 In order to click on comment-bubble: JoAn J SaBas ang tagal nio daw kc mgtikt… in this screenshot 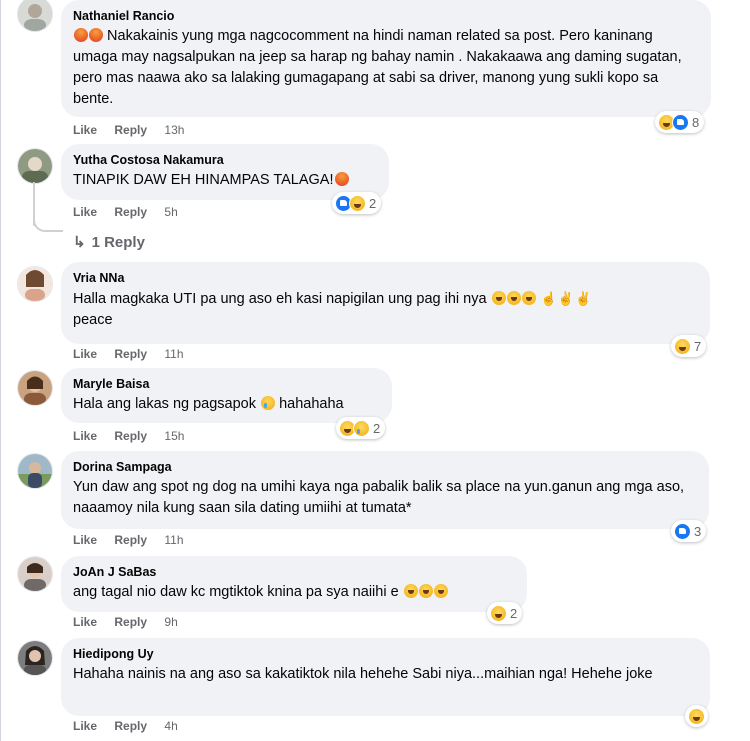, I will do `click(294, 584)`.